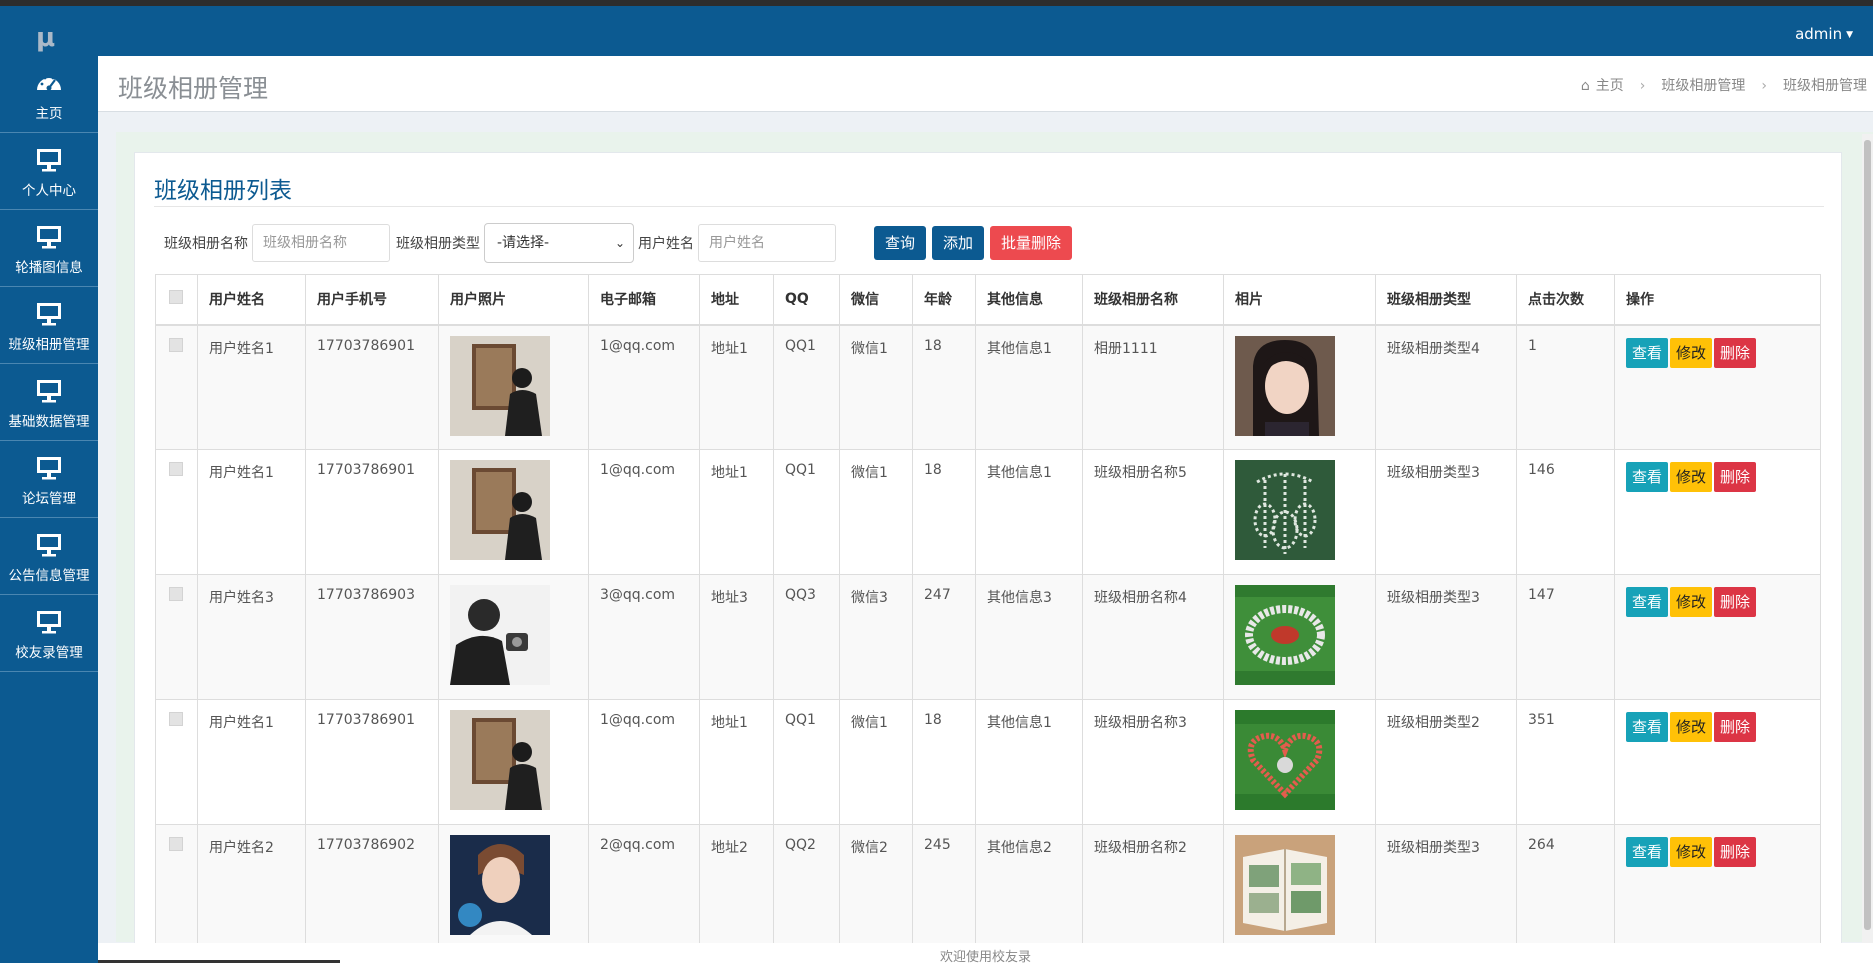  I want to click on user-name-label: 用户姓名, so click(666, 244).